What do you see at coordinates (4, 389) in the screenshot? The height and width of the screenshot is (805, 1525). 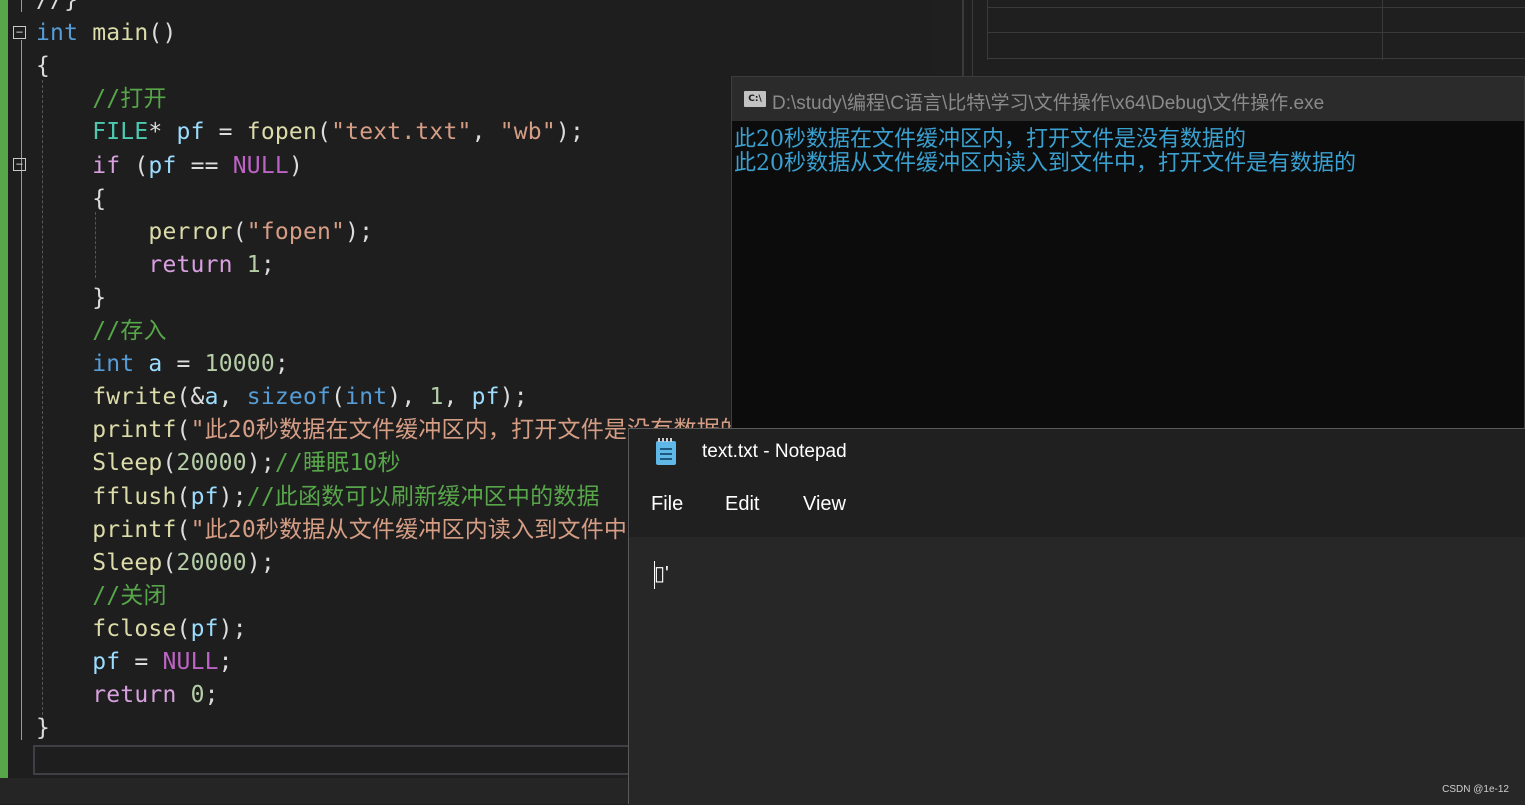 I see `change-indicator-bar` at bounding box center [4, 389].